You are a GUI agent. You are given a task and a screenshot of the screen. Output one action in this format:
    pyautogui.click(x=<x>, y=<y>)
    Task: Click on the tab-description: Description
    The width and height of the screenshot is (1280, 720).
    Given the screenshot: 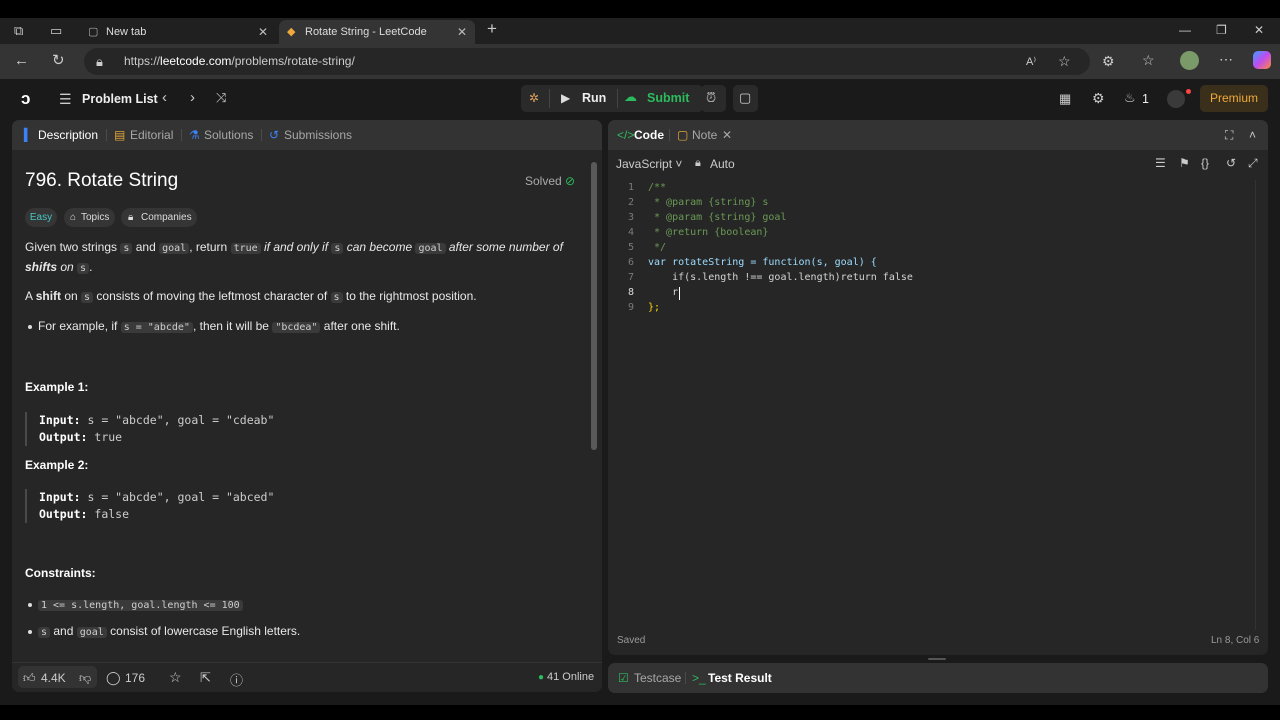 What is the action you would take?
    pyautogui.click(x=68, y=135)
    